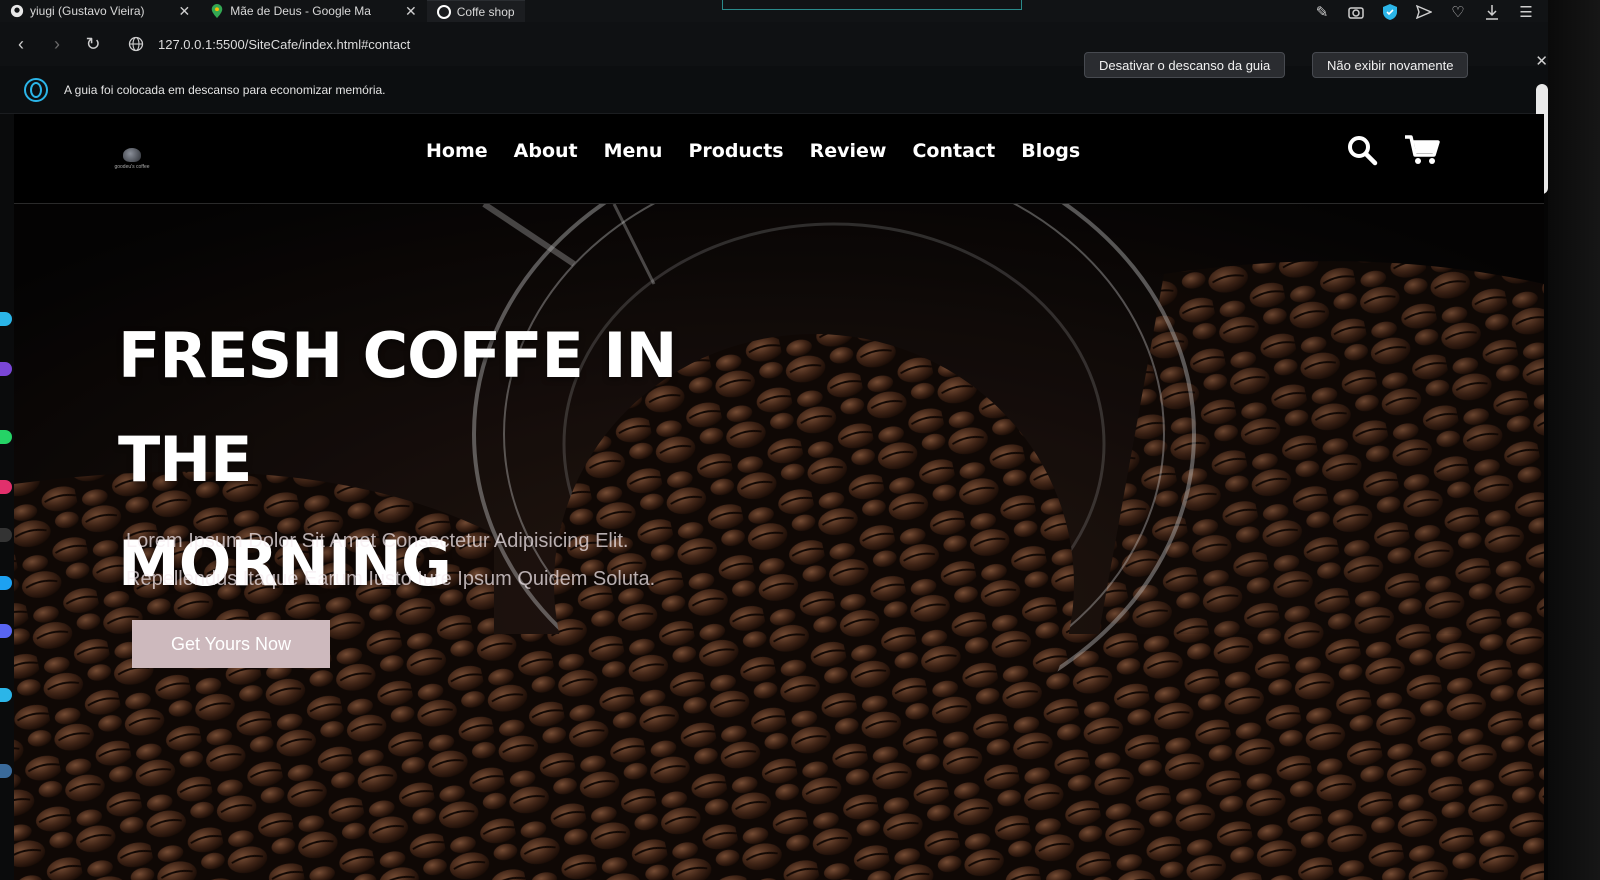 The image size is (1600, 880). I want to click on discord-icon, so click(6, 631).